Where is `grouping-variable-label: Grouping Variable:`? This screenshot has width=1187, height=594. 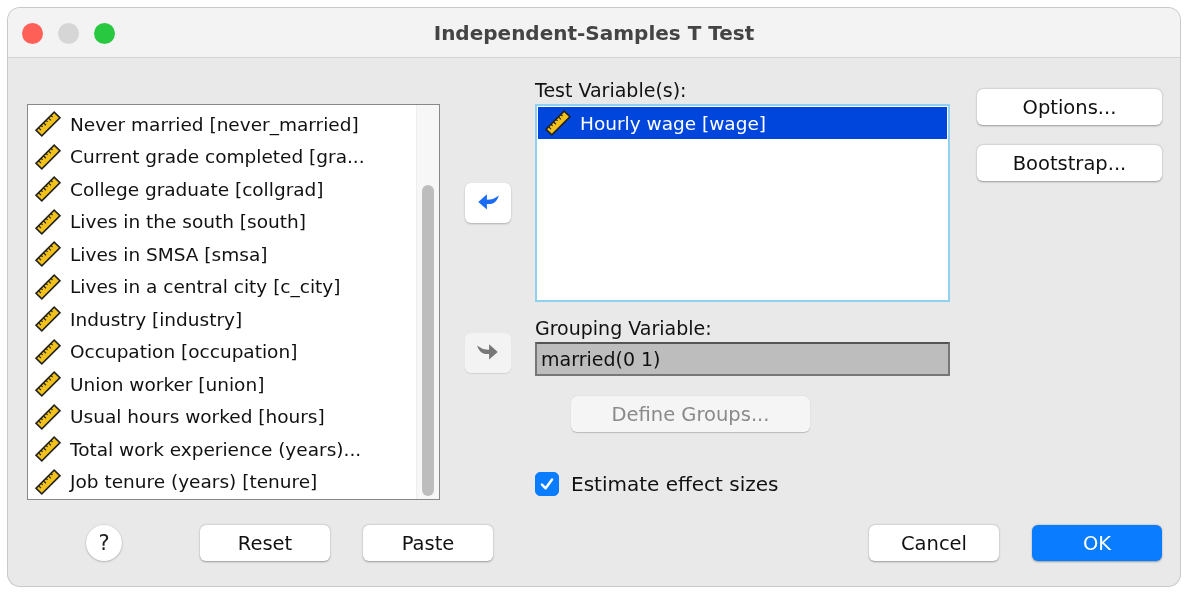 grouping-variable-label: Grouping Variable: is located at coordinates (623, 329).